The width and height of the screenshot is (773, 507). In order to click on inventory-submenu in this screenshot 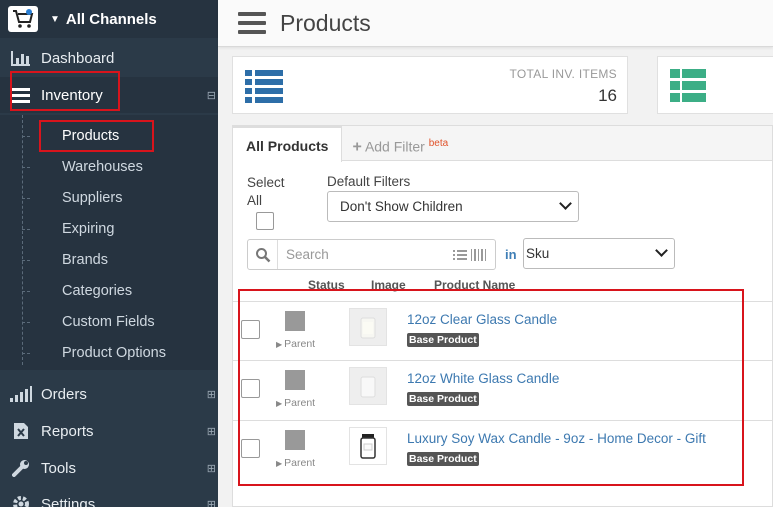, I will do `click(109, 242)`.